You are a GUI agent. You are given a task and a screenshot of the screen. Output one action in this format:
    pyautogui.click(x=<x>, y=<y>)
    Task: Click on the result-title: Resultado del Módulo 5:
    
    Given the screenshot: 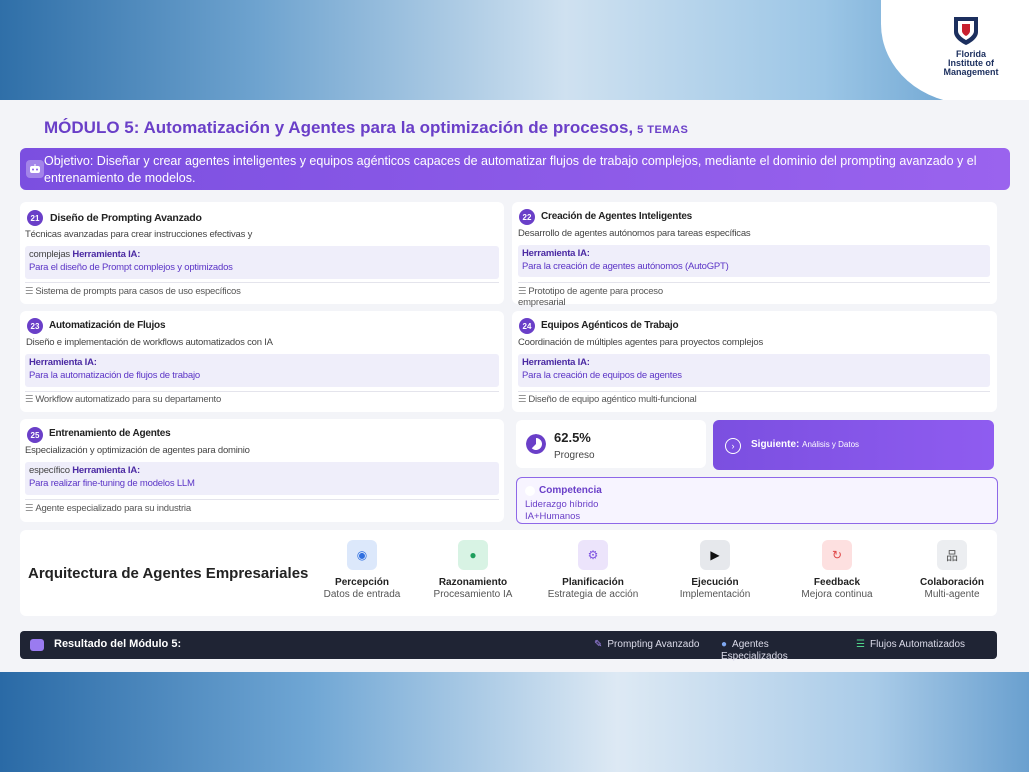 What is the action you would take?
    pyautogui.click(x=118, y=644)
    